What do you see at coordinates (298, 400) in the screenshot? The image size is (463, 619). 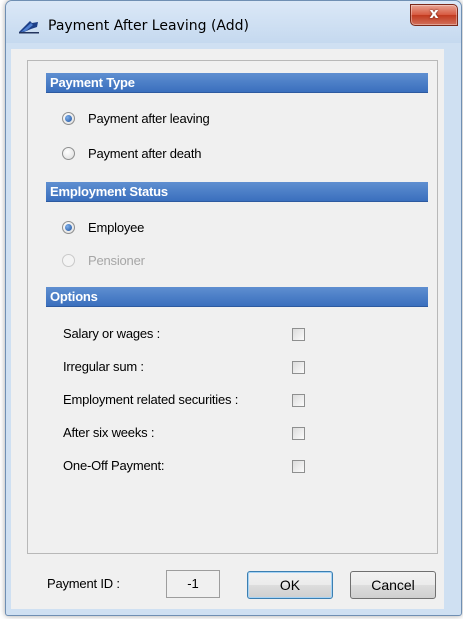 I see `checkbox-employment-securities` at bounding box center [298, 400].